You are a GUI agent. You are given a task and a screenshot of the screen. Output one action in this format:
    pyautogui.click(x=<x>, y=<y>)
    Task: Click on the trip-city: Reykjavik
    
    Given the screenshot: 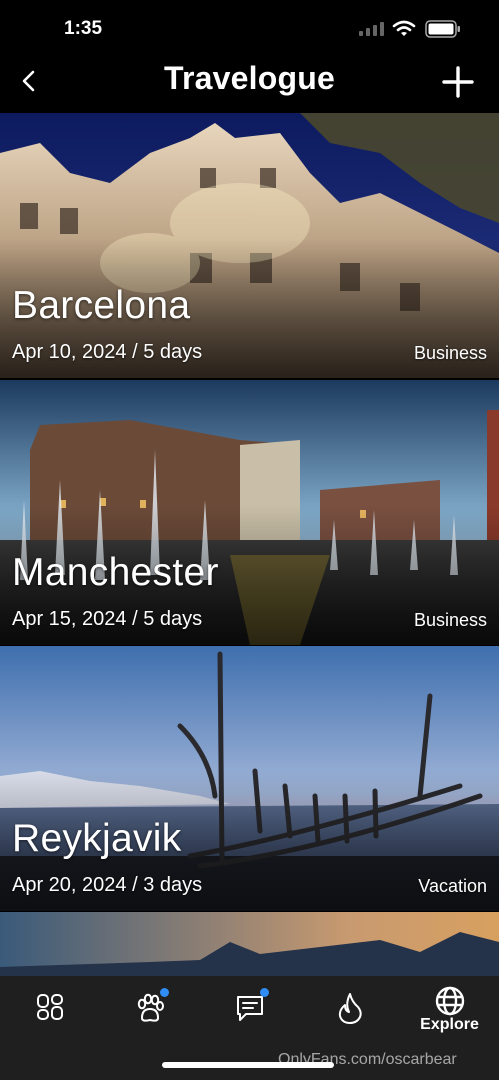 What is the action you would take?
    pyautogui.click(x=97, y=838)
    